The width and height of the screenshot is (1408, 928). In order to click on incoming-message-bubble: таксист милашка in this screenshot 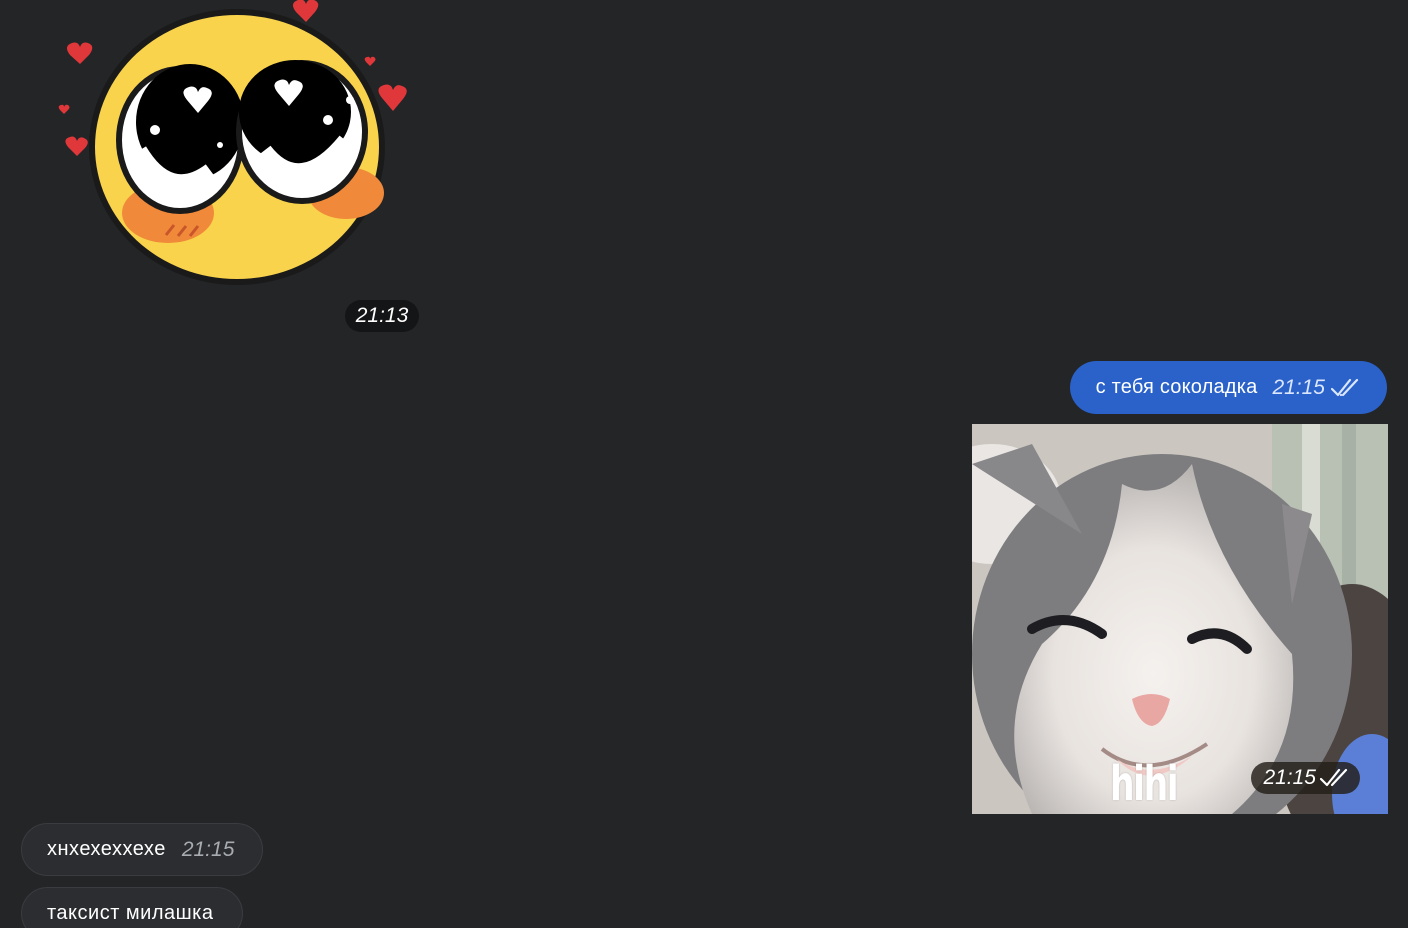, I will do `click(132, 907)`.